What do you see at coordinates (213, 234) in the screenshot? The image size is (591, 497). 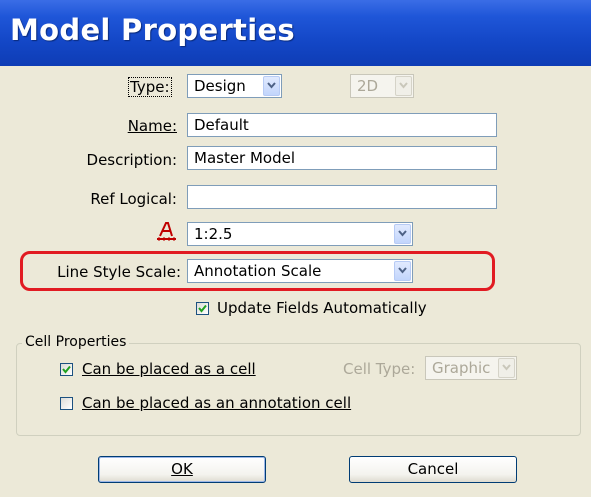 I see `annotation-scale-value: 1:2.5` at bounding box center [213, 234].